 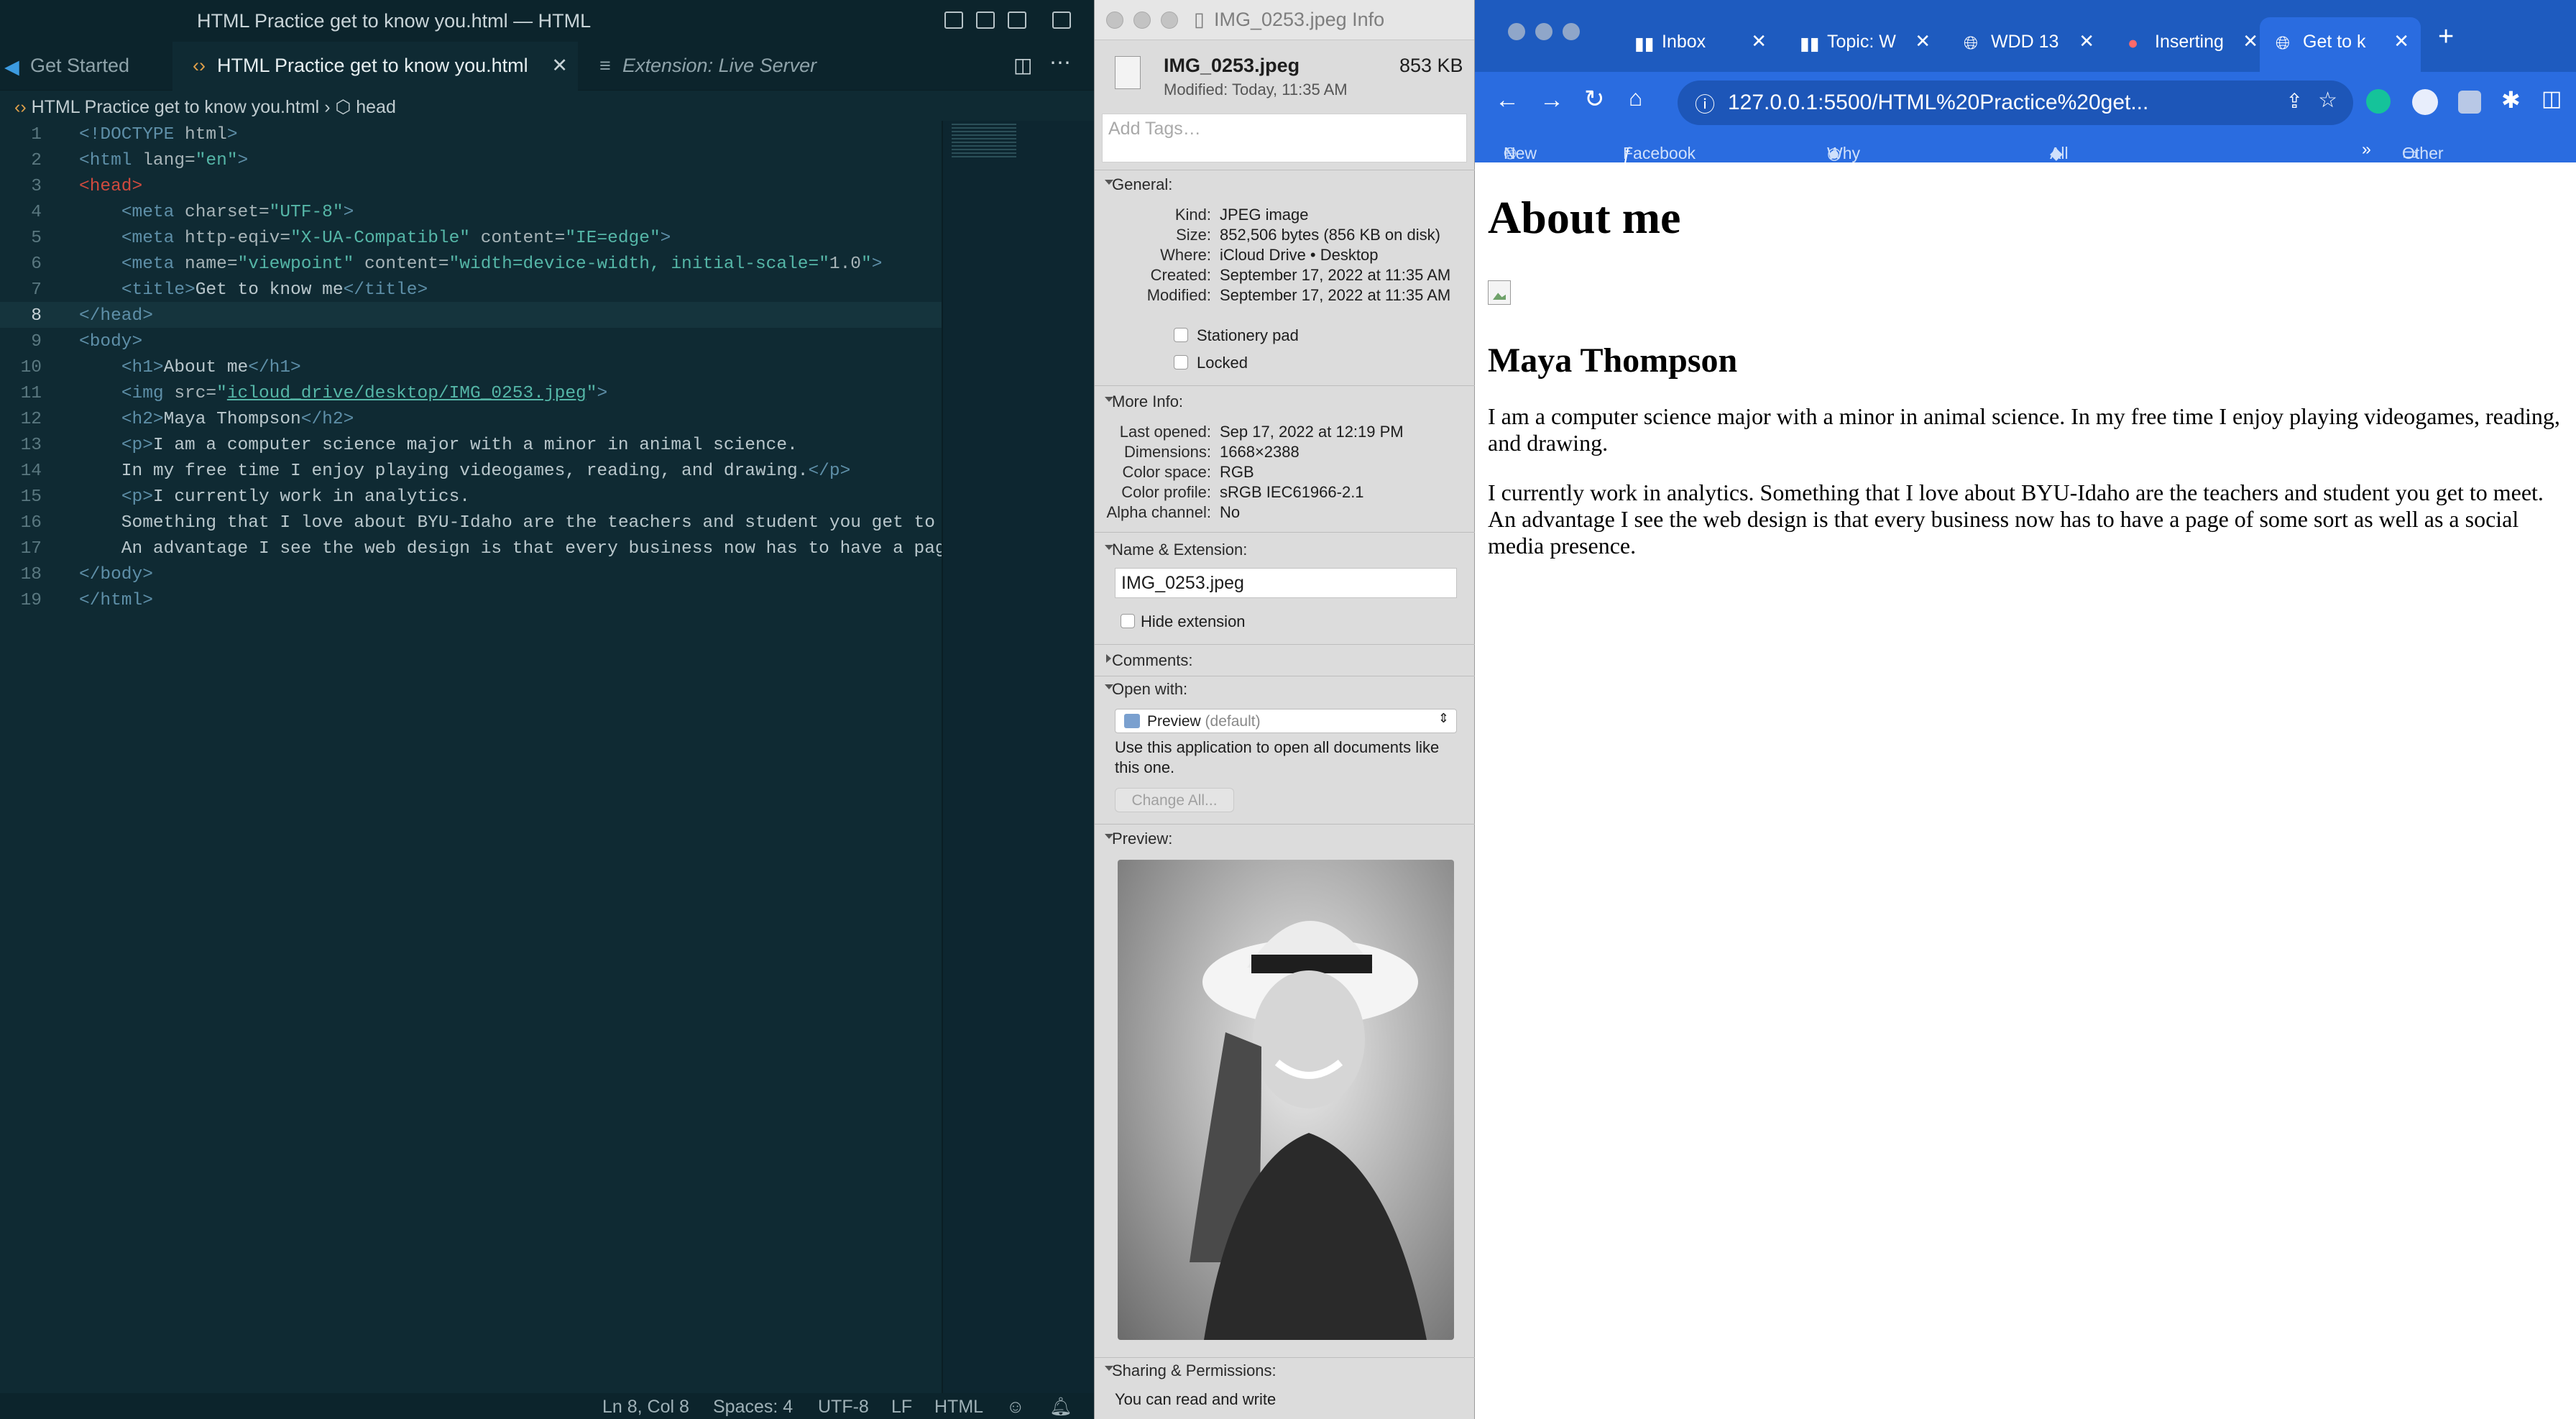 I want to click on breadcrumb-file: HTML Practice get to know you.html, so click(x=176, y=107).